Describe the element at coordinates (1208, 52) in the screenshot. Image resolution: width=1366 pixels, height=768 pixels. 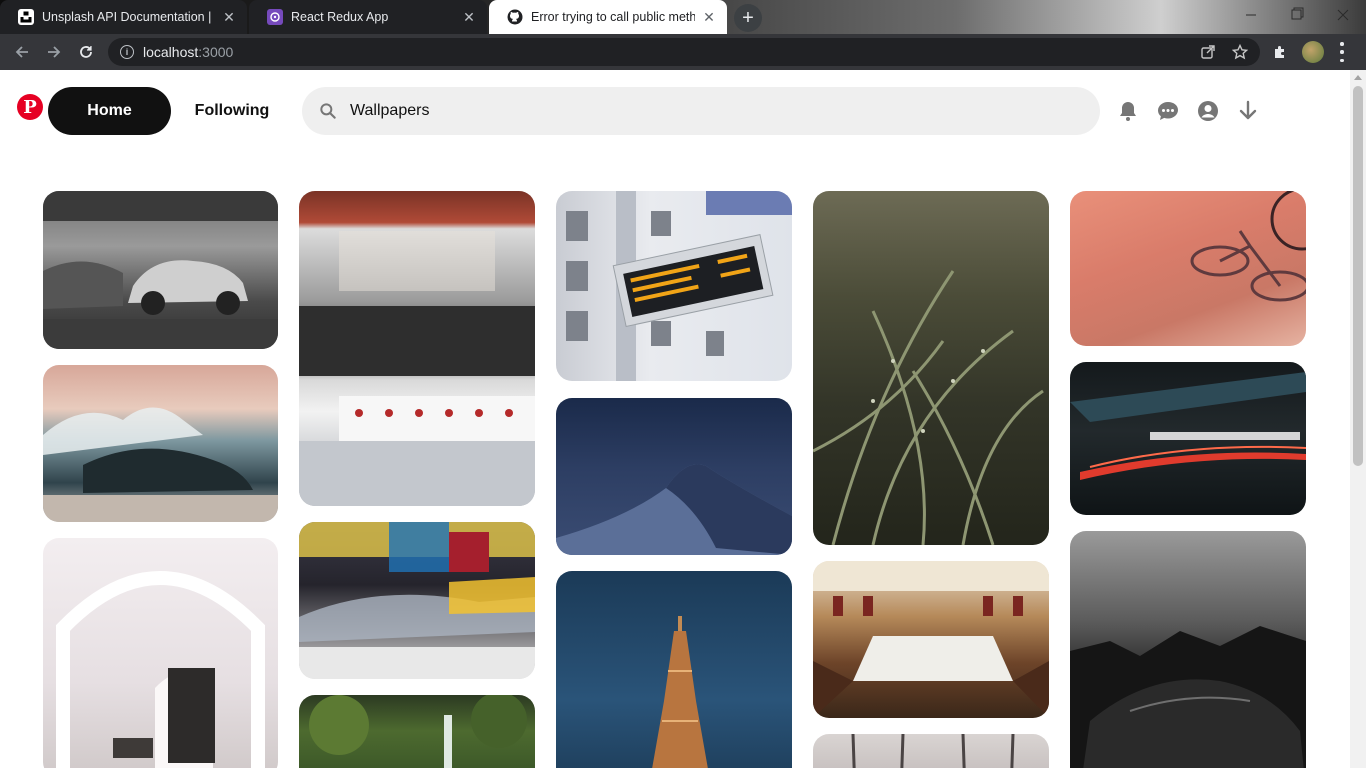
I see `share-icon` at that location.